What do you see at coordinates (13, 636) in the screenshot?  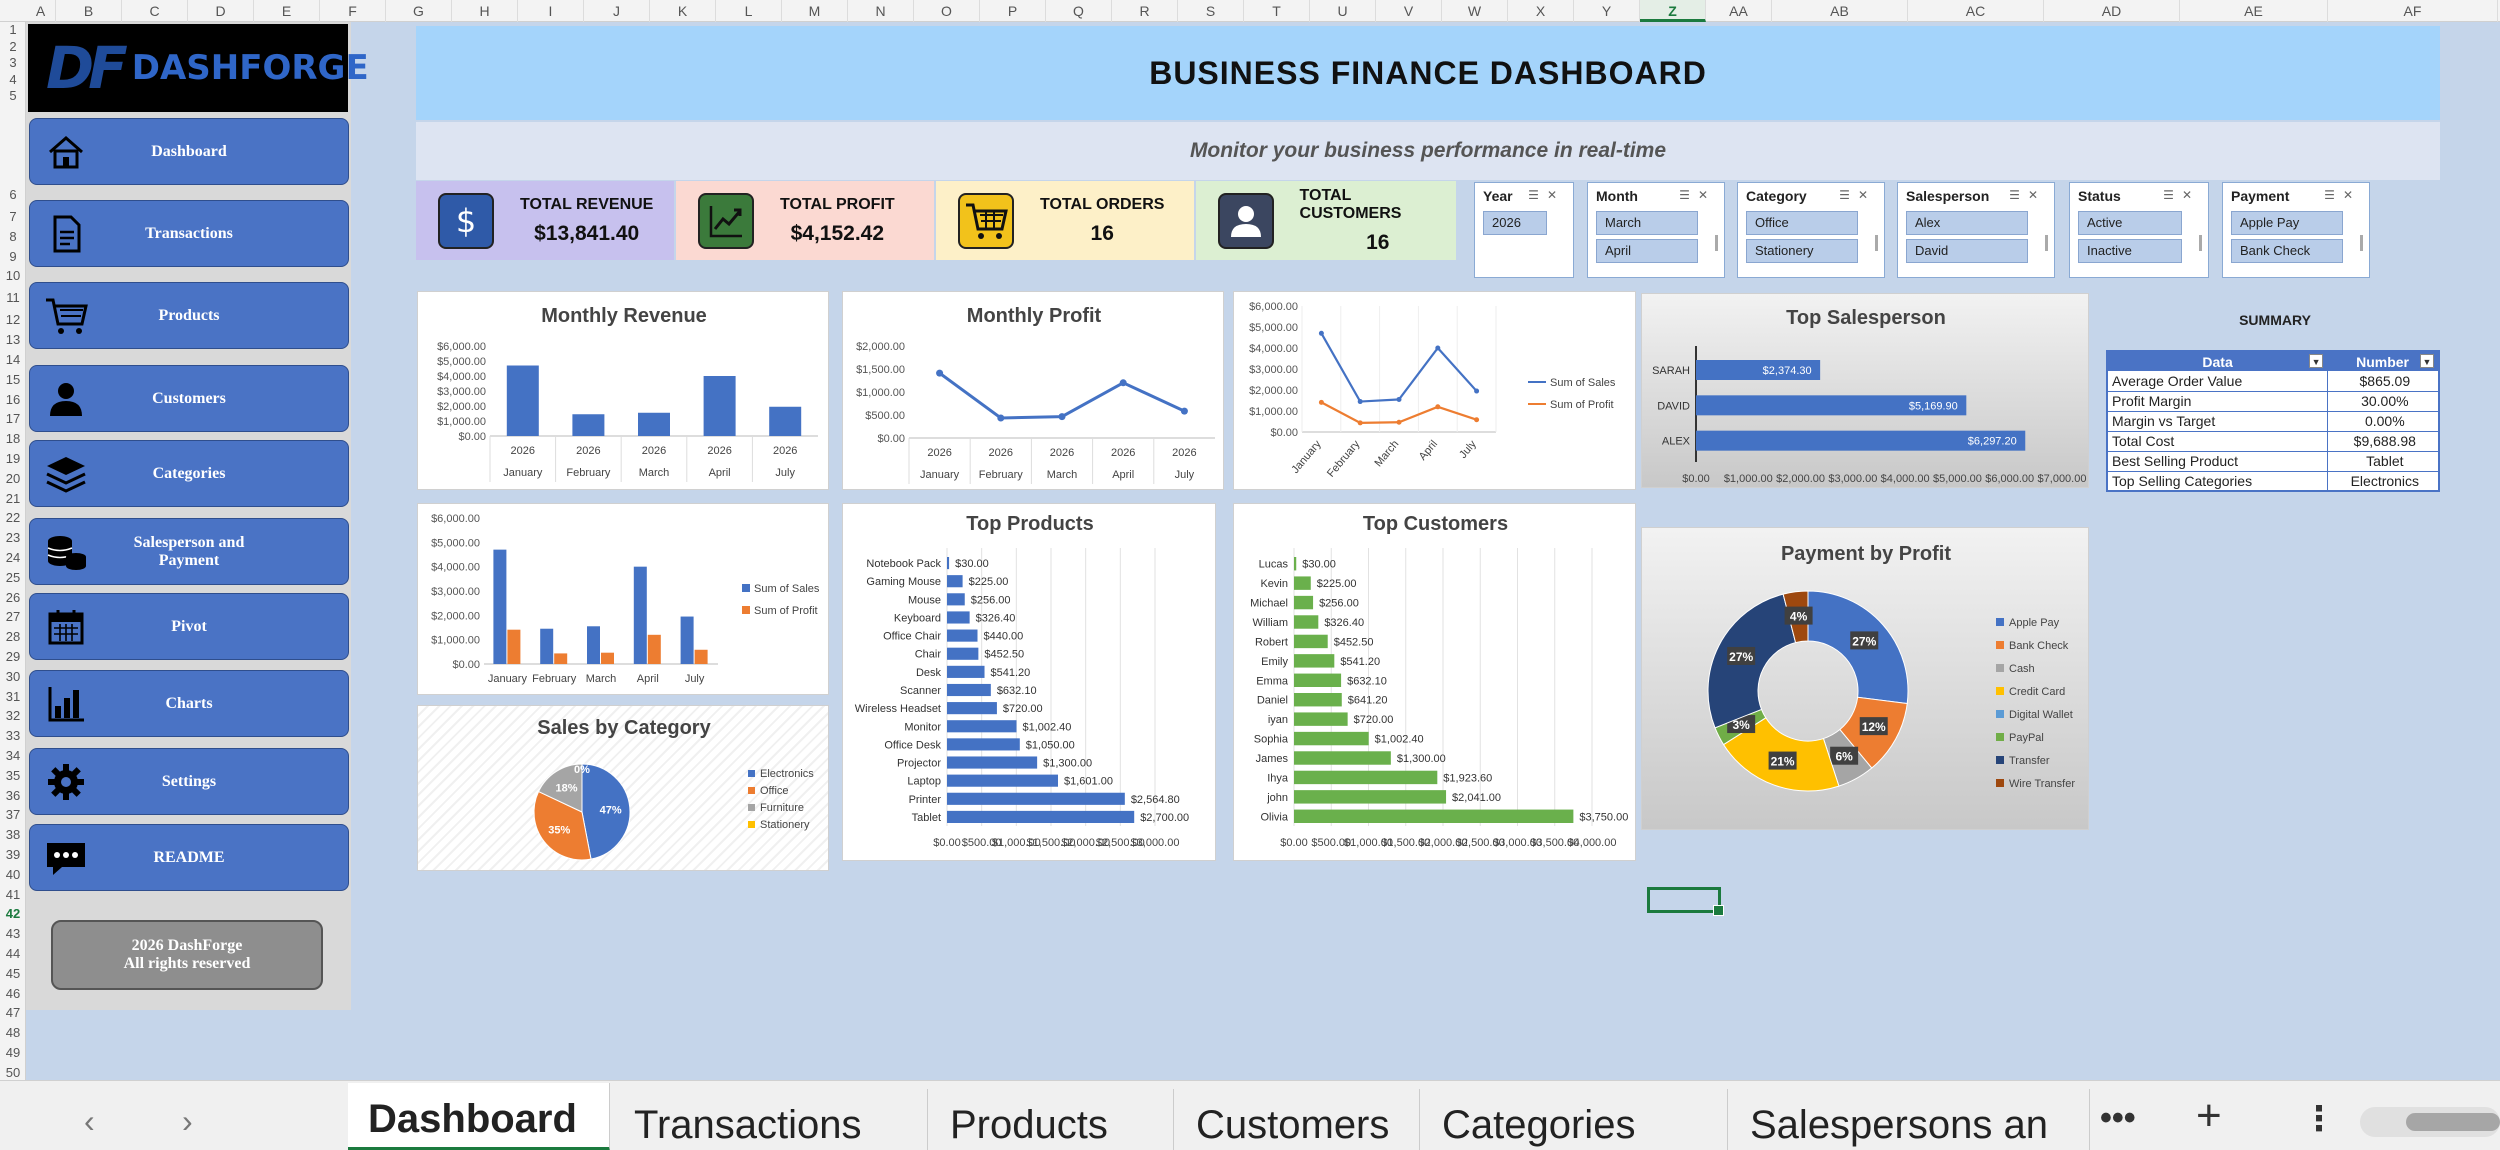 I see `row-header-28: 28` at bounding box center [13, 636].